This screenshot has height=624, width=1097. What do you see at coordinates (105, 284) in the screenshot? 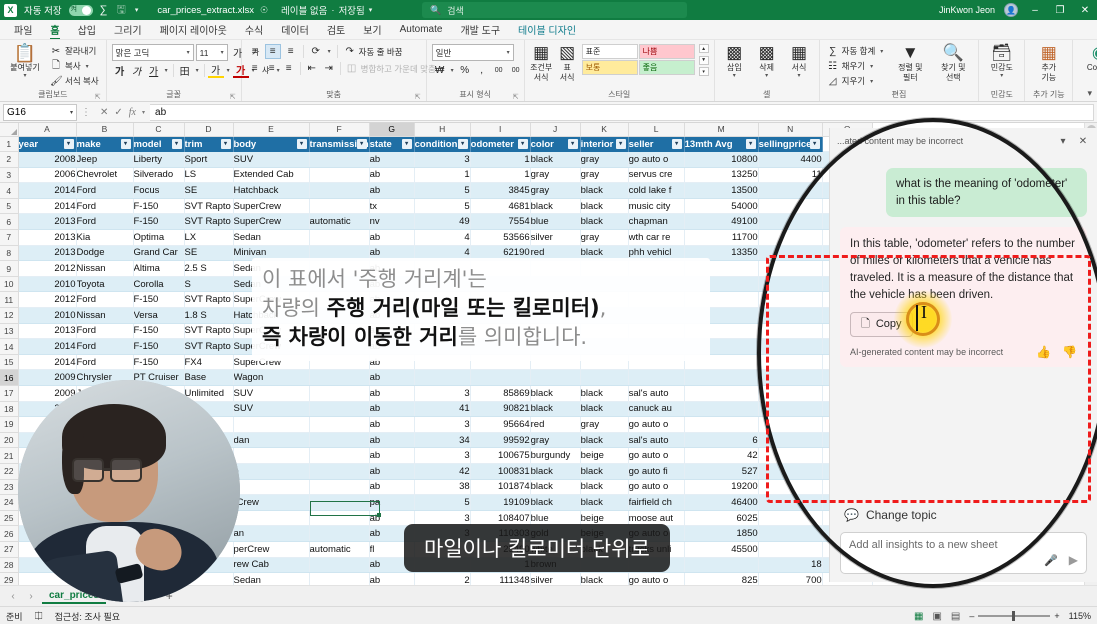
I see `cell: Toyota` at bounding box center [105, 284].